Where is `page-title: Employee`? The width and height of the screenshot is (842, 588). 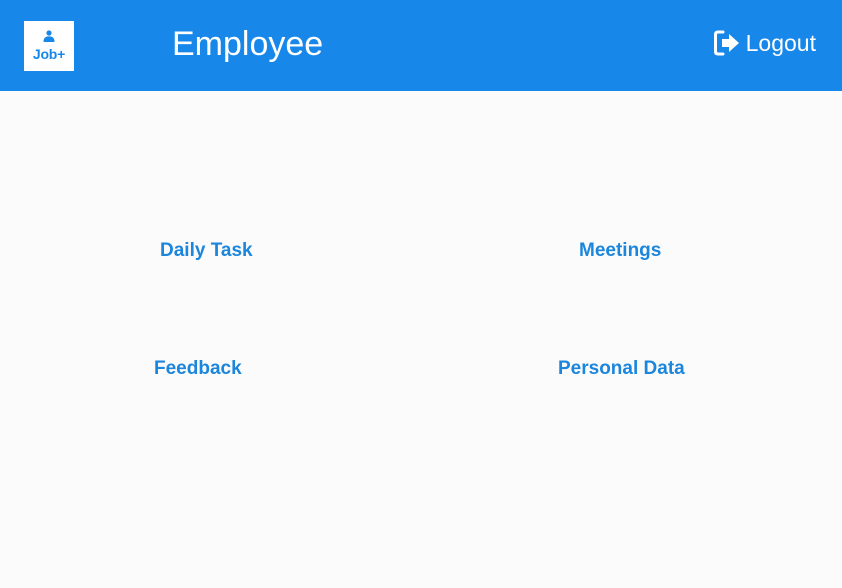 page-title: Employee is located at coordinates (248, 44).